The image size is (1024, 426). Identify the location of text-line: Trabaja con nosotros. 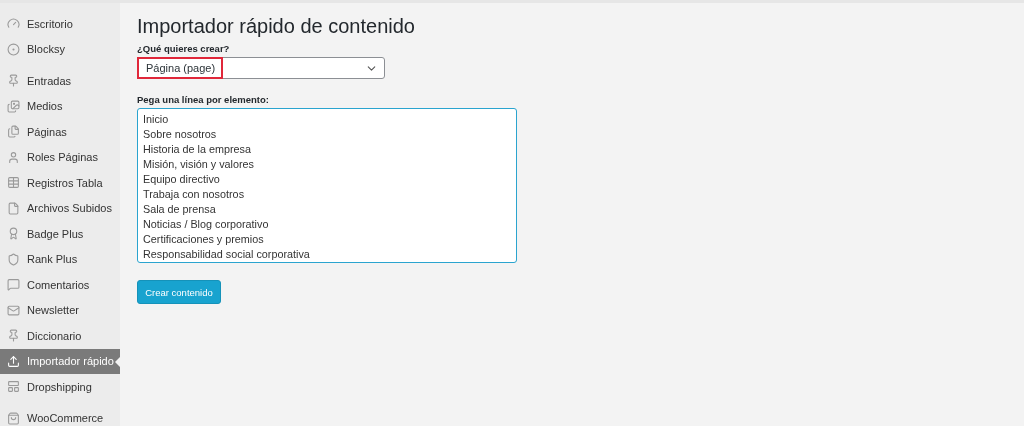
(194, 194).